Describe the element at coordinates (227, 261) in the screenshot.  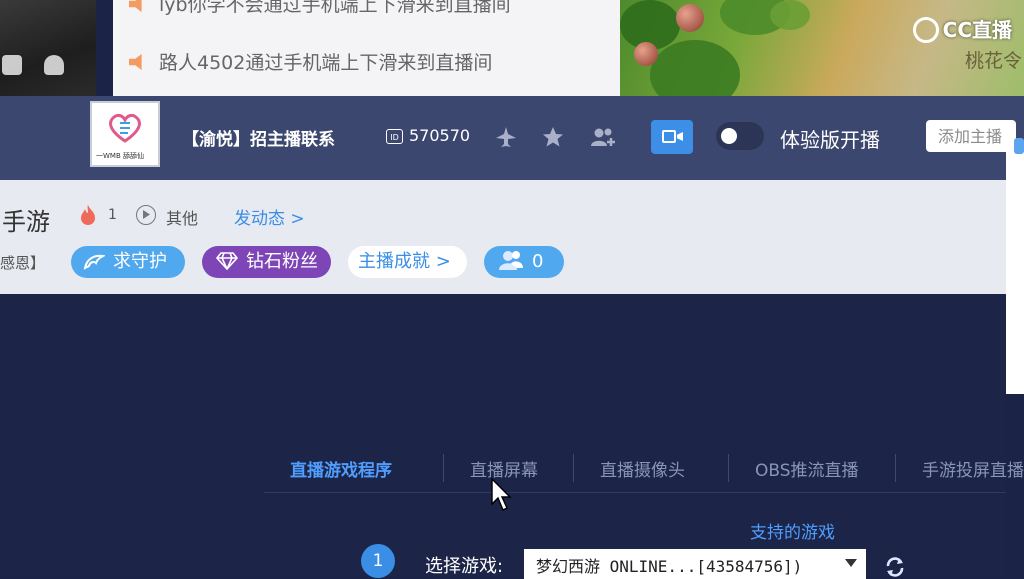
I see `diamond-icon` at that location.